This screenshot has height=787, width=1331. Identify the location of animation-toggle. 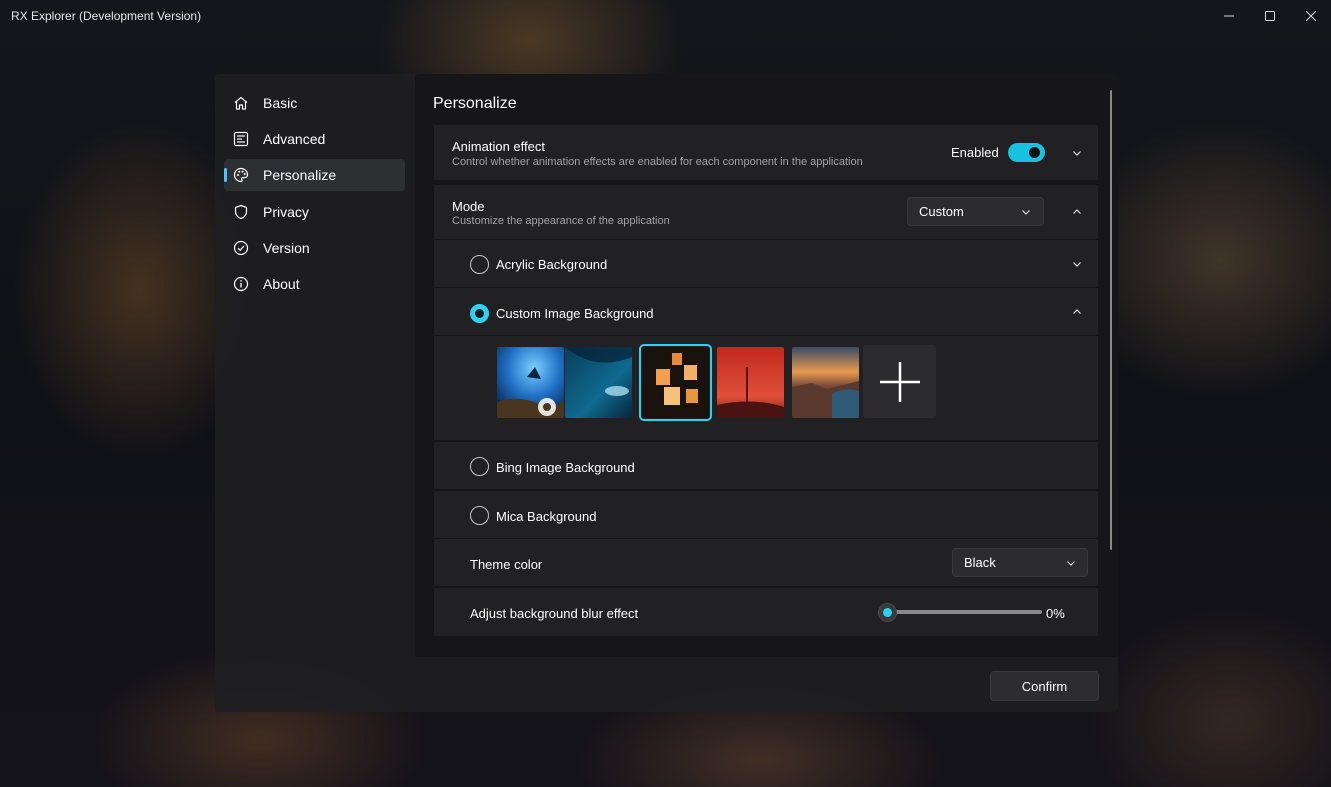
(1026, 152).